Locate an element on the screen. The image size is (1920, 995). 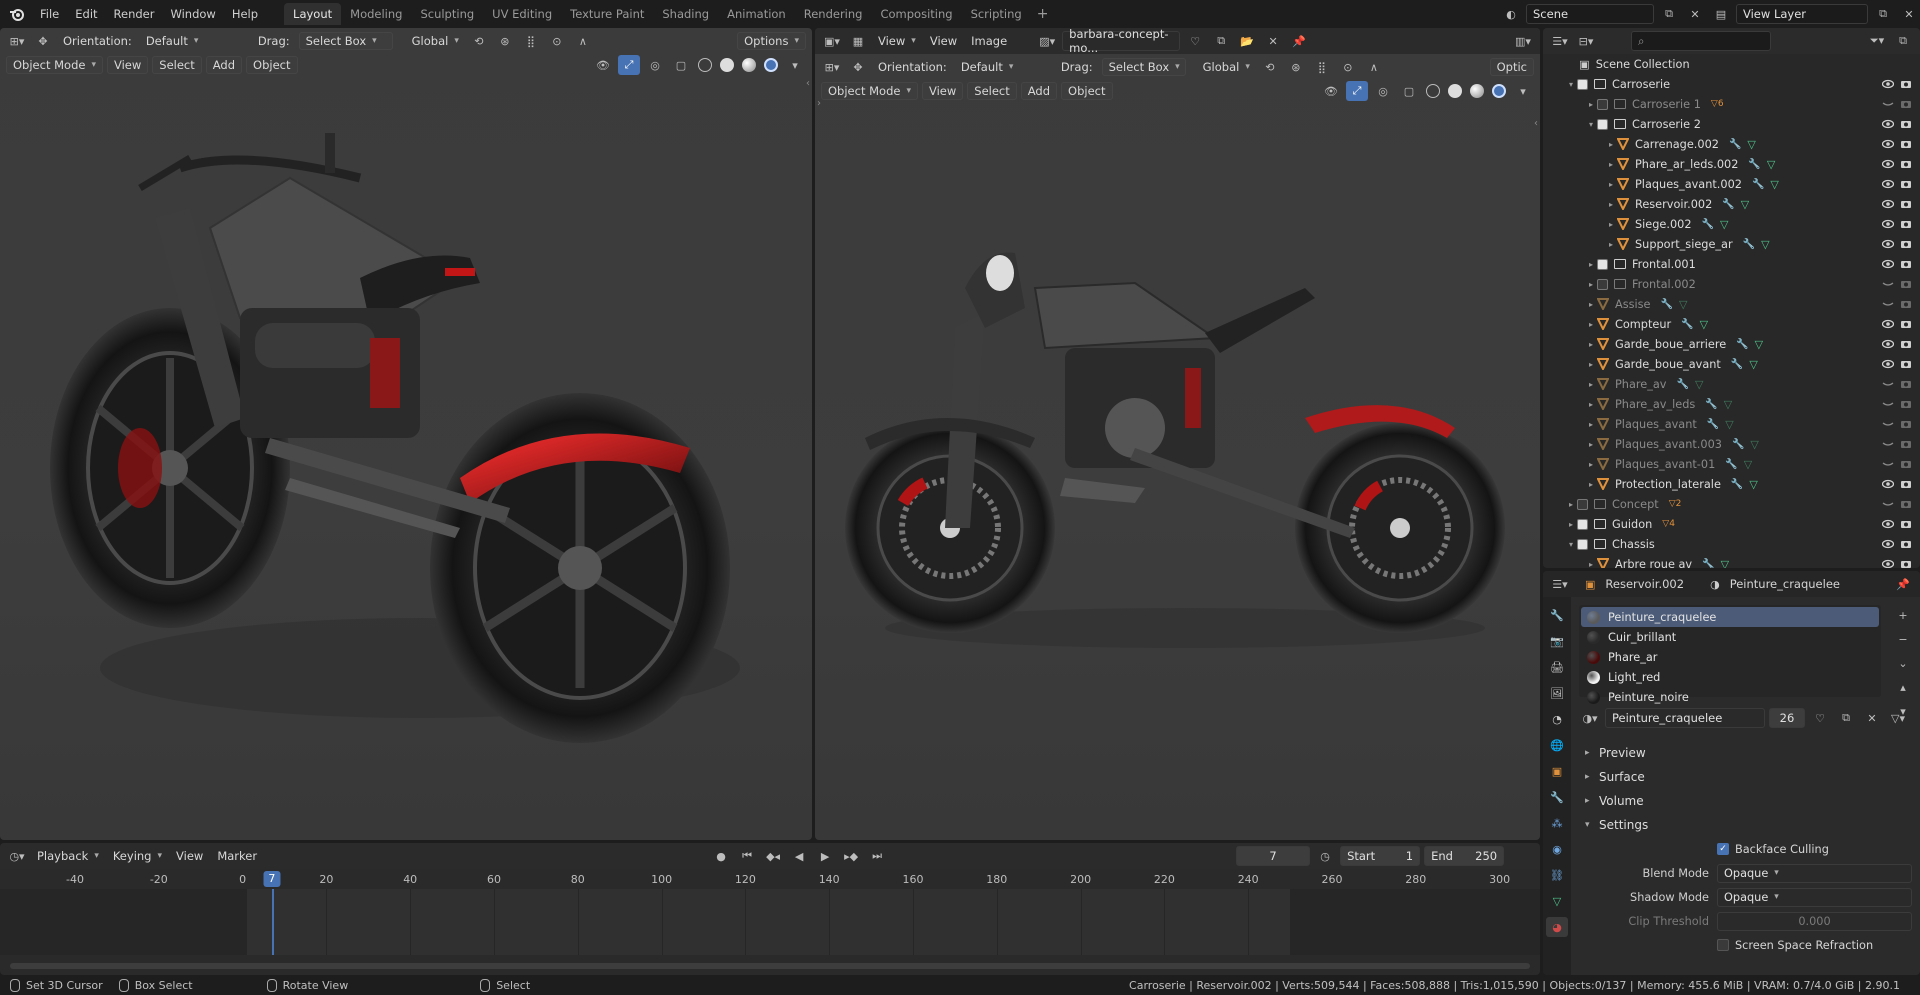
proportional-edit-icon-2: ⊙ is located at coordinates (1348, 67).